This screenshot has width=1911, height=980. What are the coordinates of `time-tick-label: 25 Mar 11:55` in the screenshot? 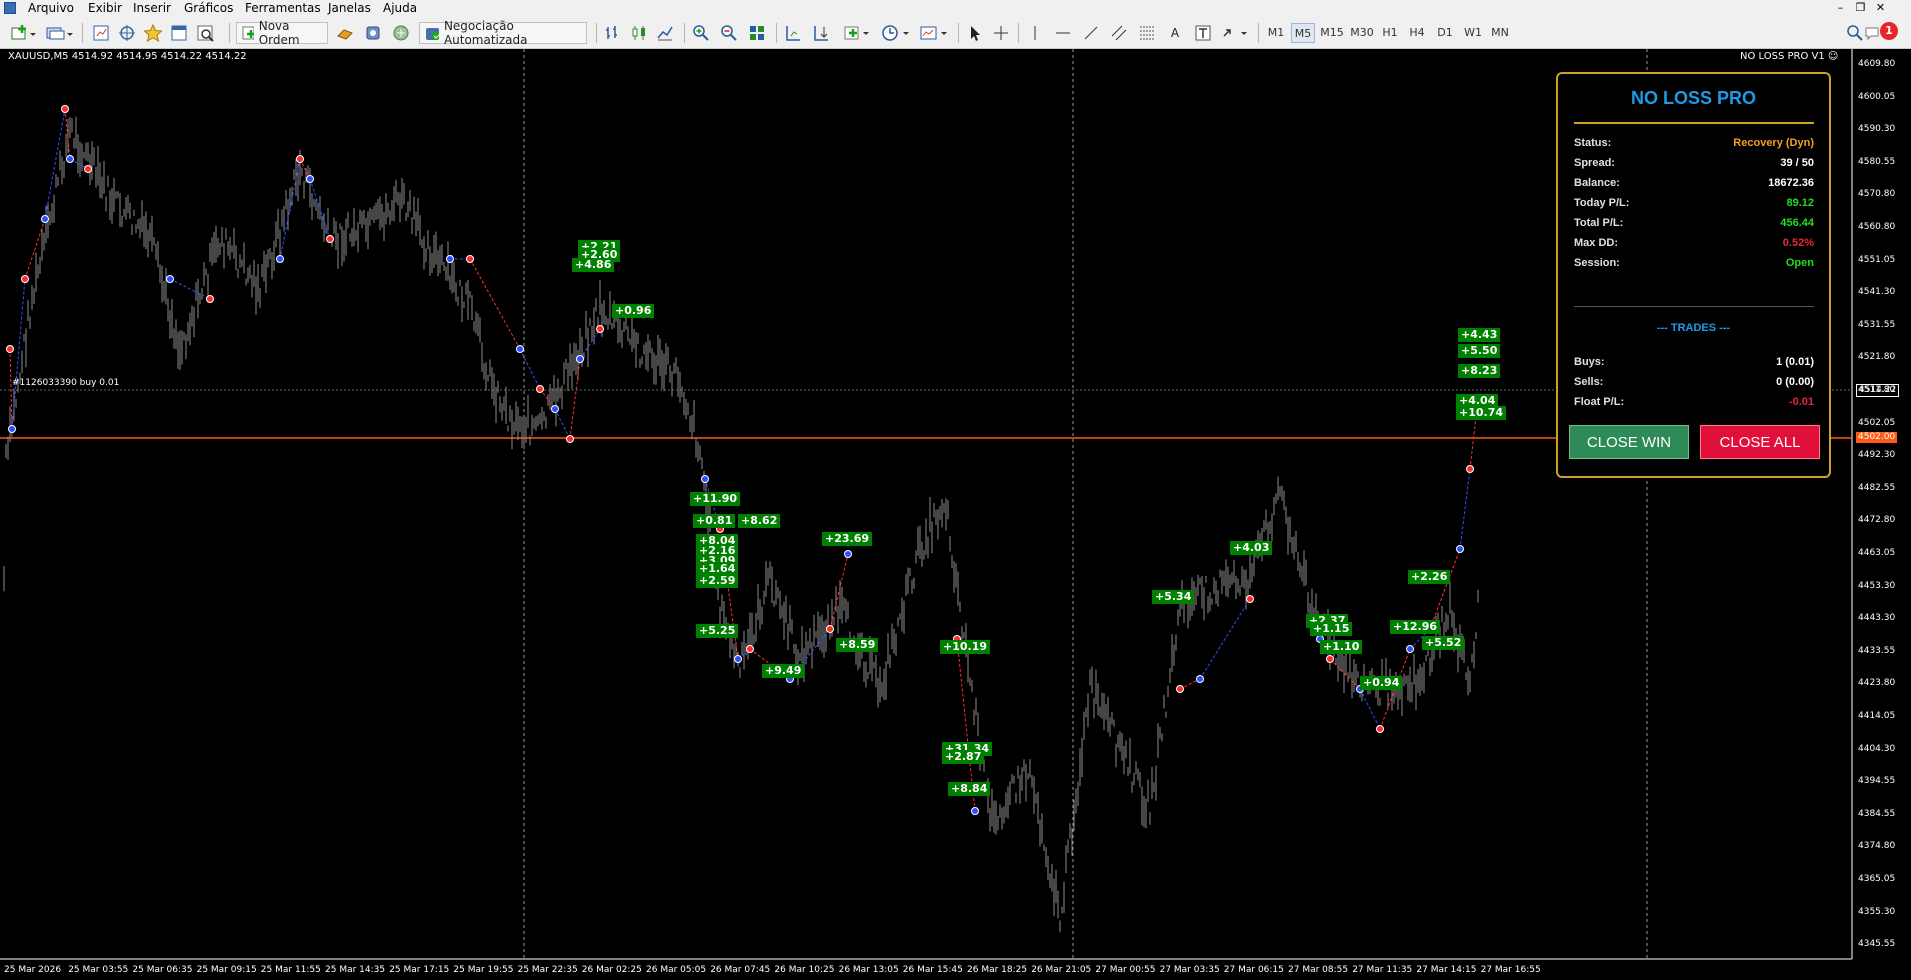 It's located at (290, 970).